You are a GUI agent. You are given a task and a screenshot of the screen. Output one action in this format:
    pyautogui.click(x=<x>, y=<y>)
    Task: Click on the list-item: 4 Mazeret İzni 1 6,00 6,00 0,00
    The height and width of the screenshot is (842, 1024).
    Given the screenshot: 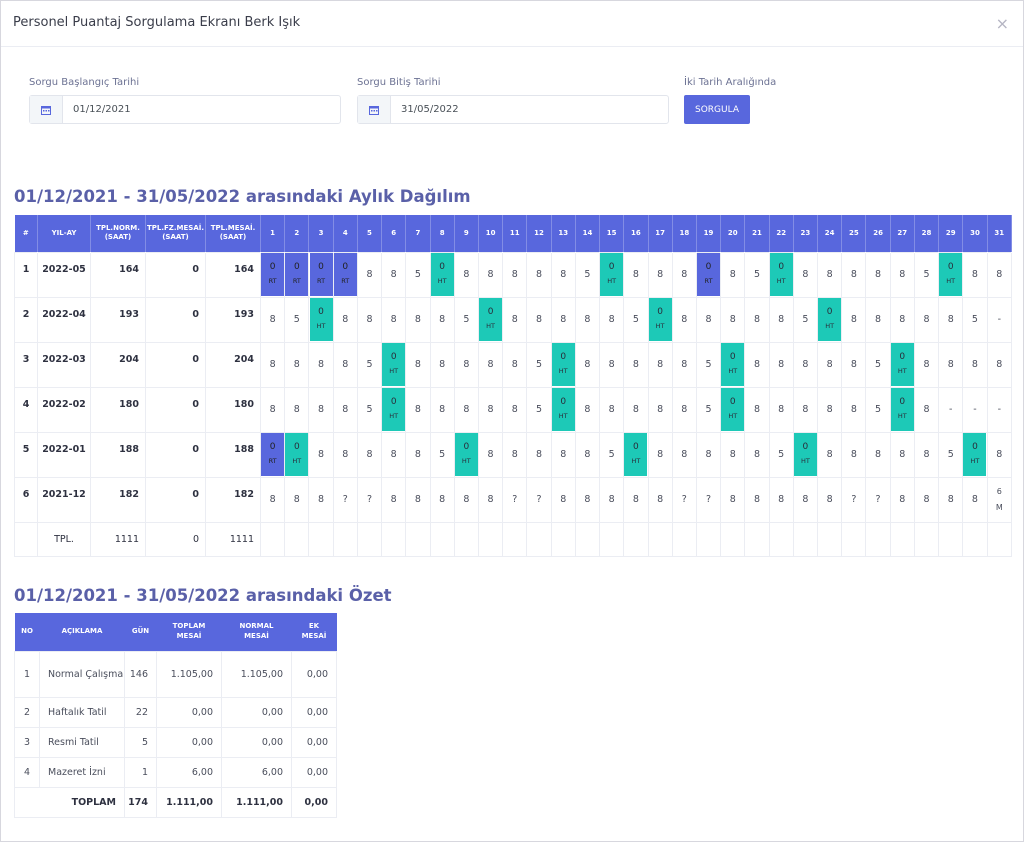 What is the action you would take?
    pyautogui.click(x=175, y=772)
    